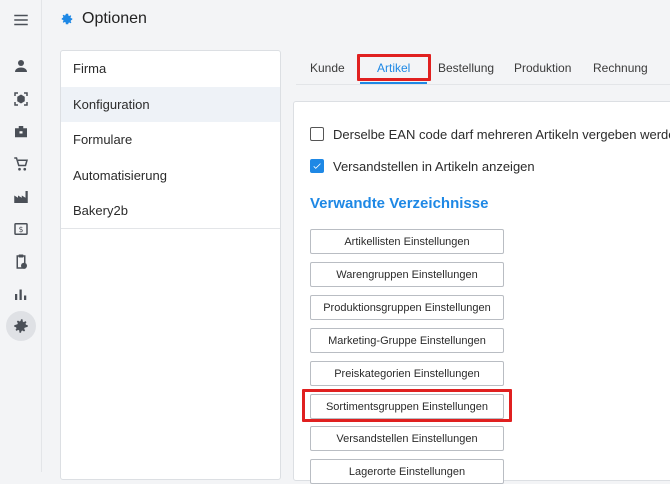  Describe the element at coordinates (407, 274) in the screenshot. I see `warengruppen-settings-button: Warengruppen Einstellungen` at that location.